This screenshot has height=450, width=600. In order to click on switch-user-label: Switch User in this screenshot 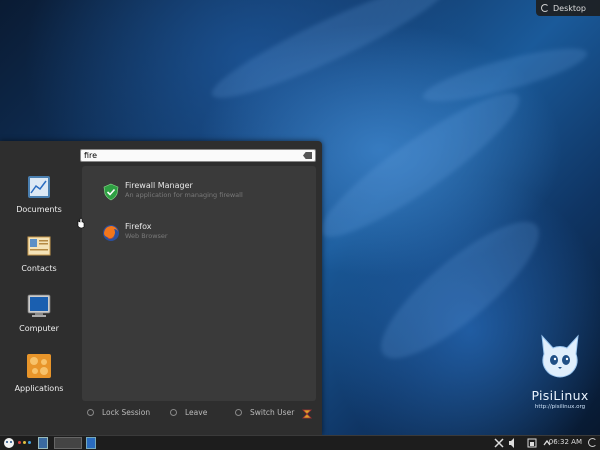, I will do `click(272, 412)`.